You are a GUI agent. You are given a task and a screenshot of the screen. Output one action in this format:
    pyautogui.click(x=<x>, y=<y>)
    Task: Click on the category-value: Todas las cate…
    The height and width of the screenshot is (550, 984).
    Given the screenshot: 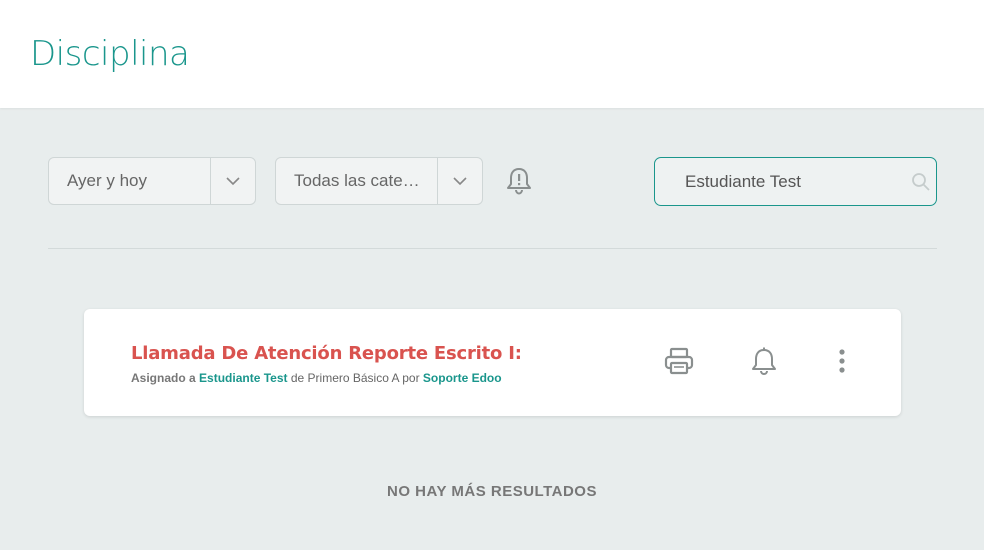 What is the action you would take?
    pyautogui.click(x=357, y=180)
    